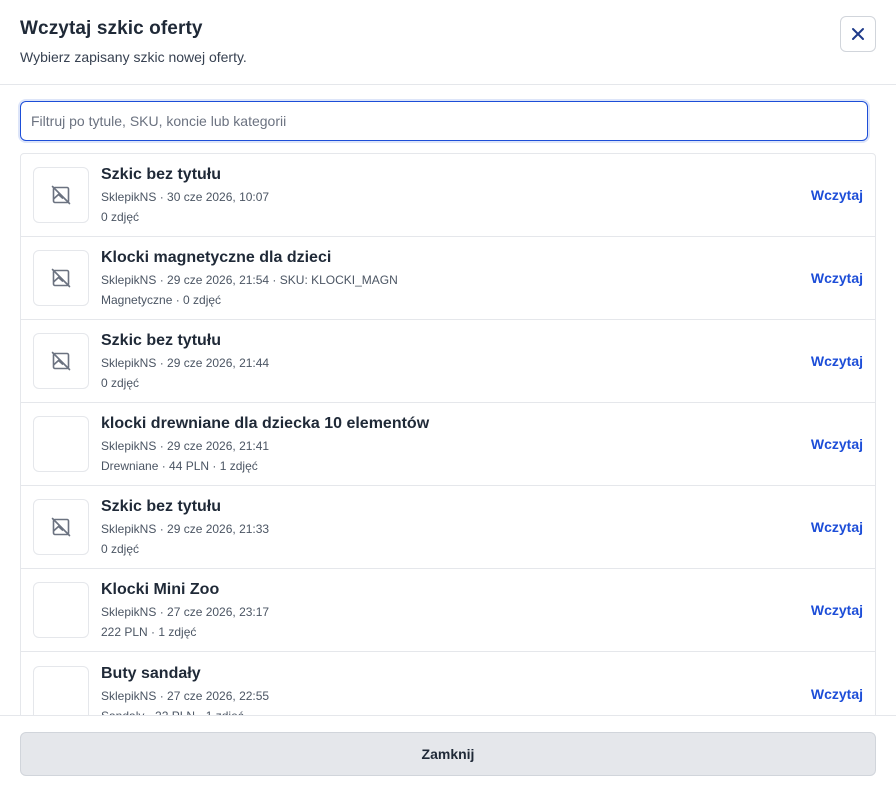  Describe the element at coordinates (161, 300) in the screenshot. I see `draft-details: Magnetyczne · 0 zdjęć` at that location.